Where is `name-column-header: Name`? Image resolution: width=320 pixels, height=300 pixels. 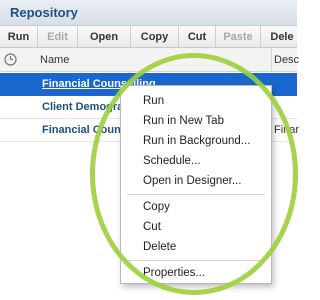
name-column-header: Name is located at coordinates (54, 60).